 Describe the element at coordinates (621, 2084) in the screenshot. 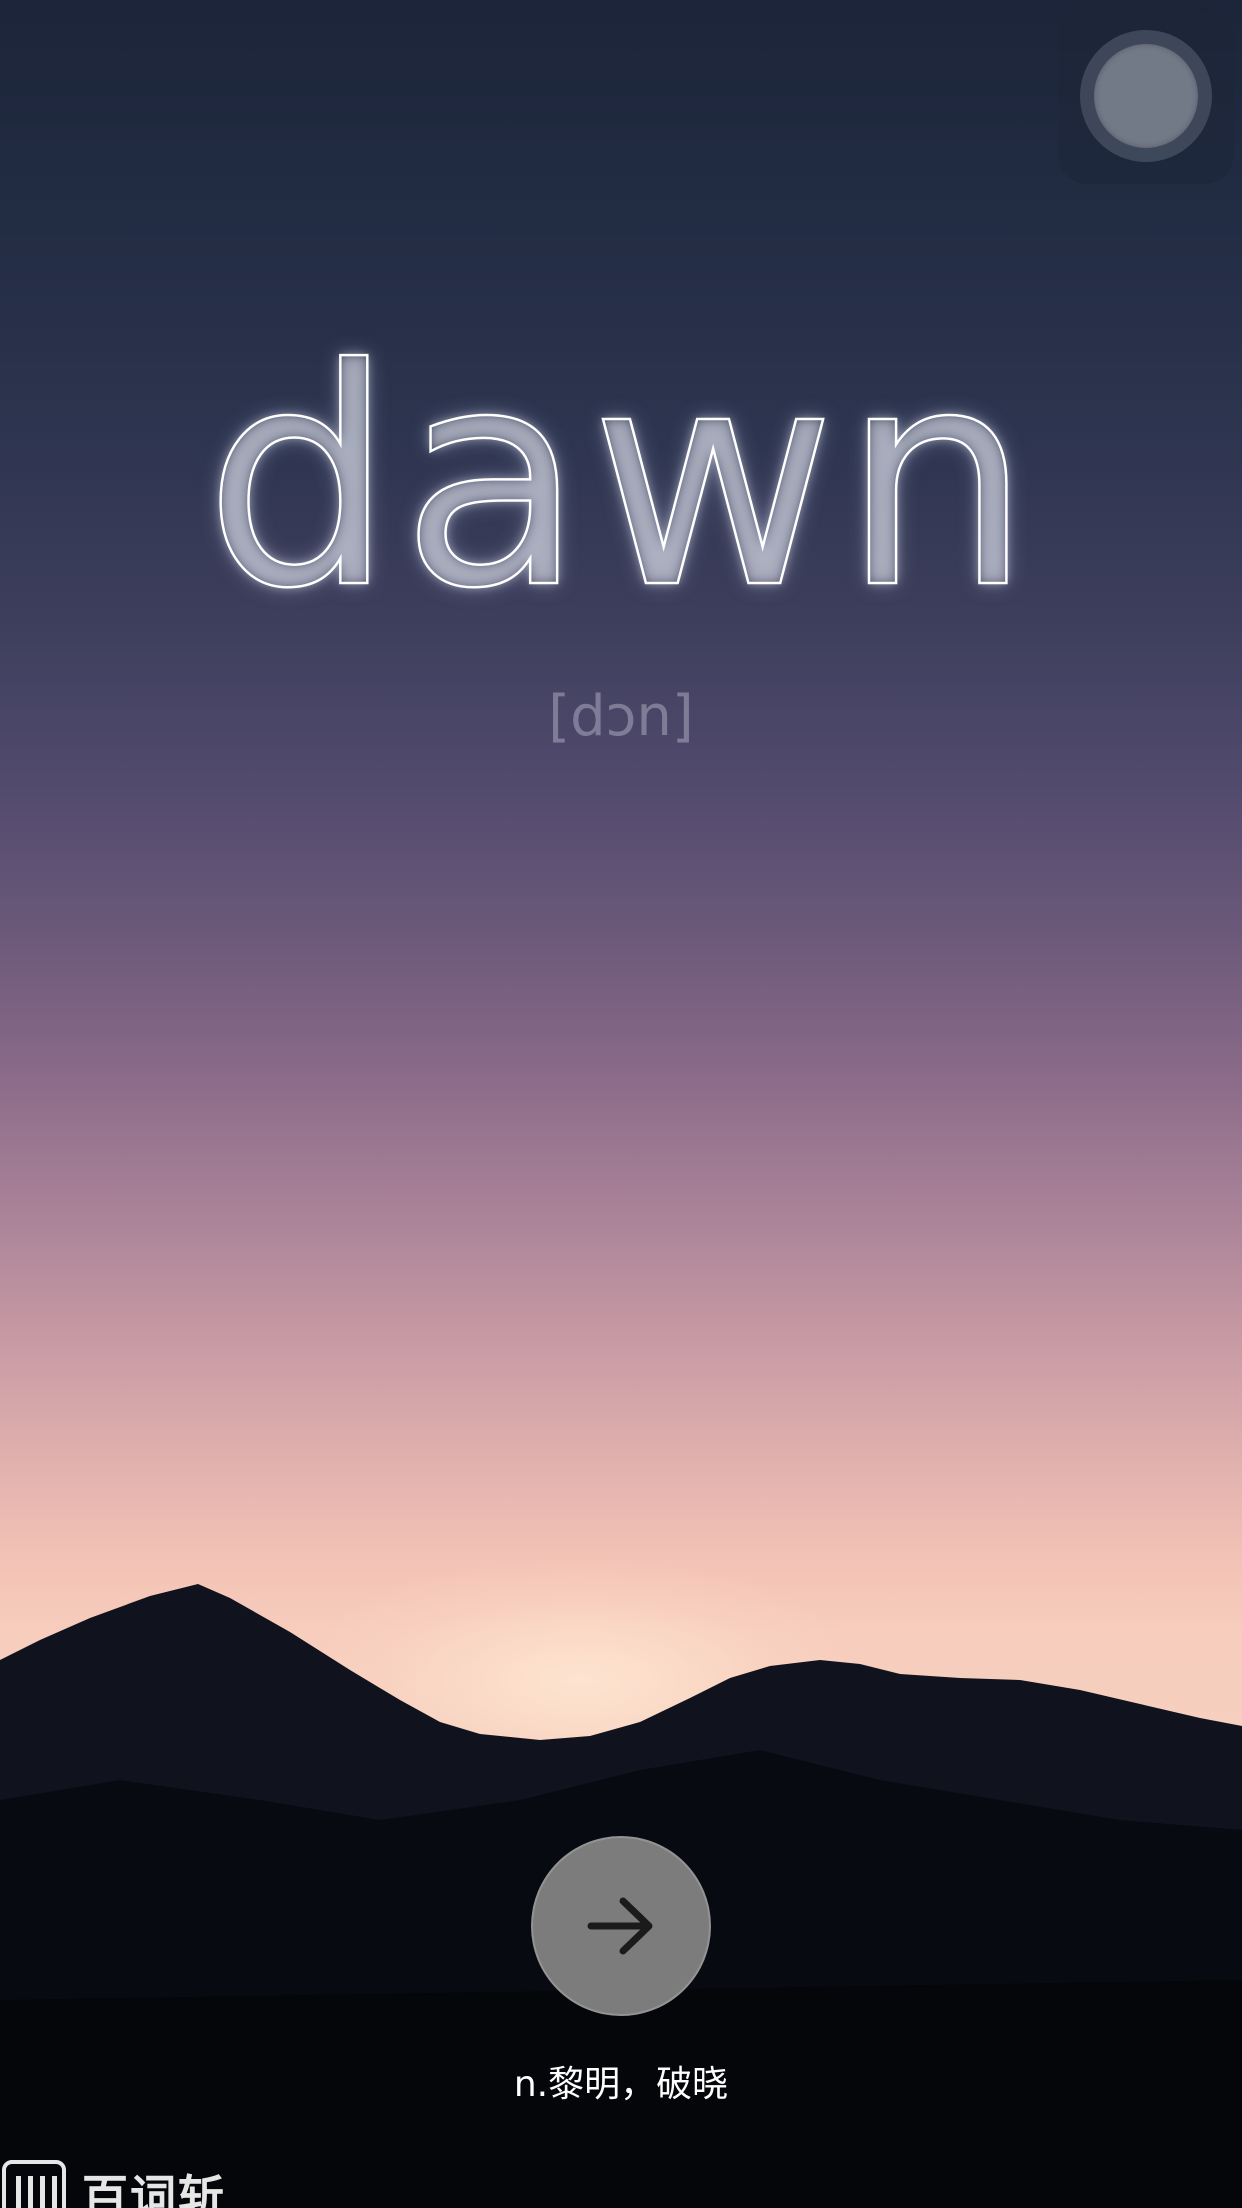

I see `word-meaning: n.黎明，破晓` at that location.